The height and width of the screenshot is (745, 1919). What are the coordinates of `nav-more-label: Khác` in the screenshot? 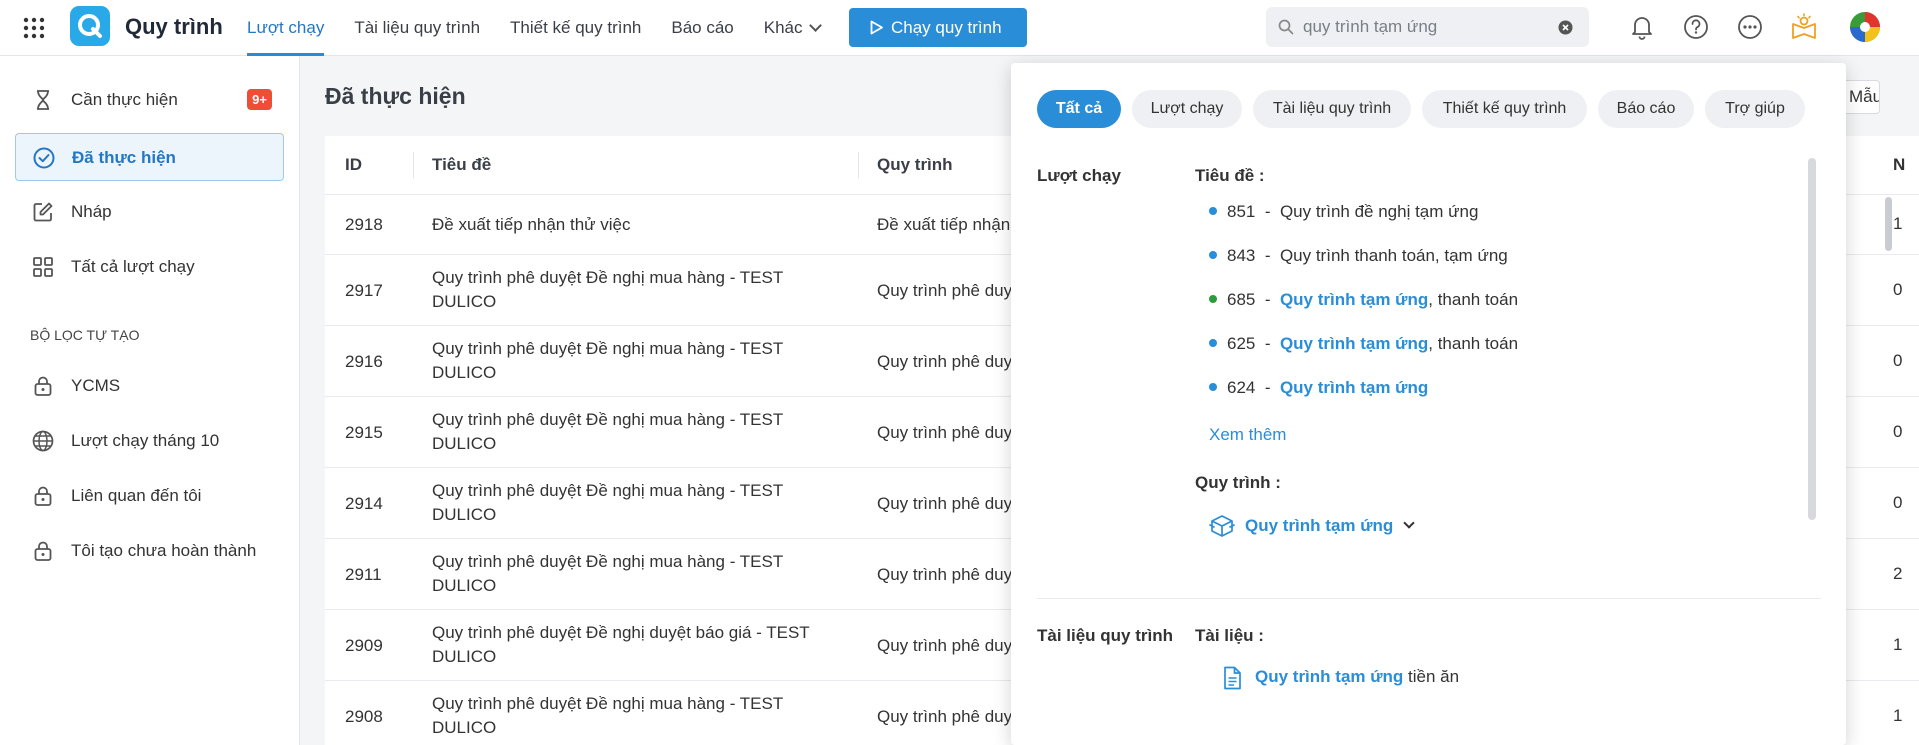 It's located at (783, 27).